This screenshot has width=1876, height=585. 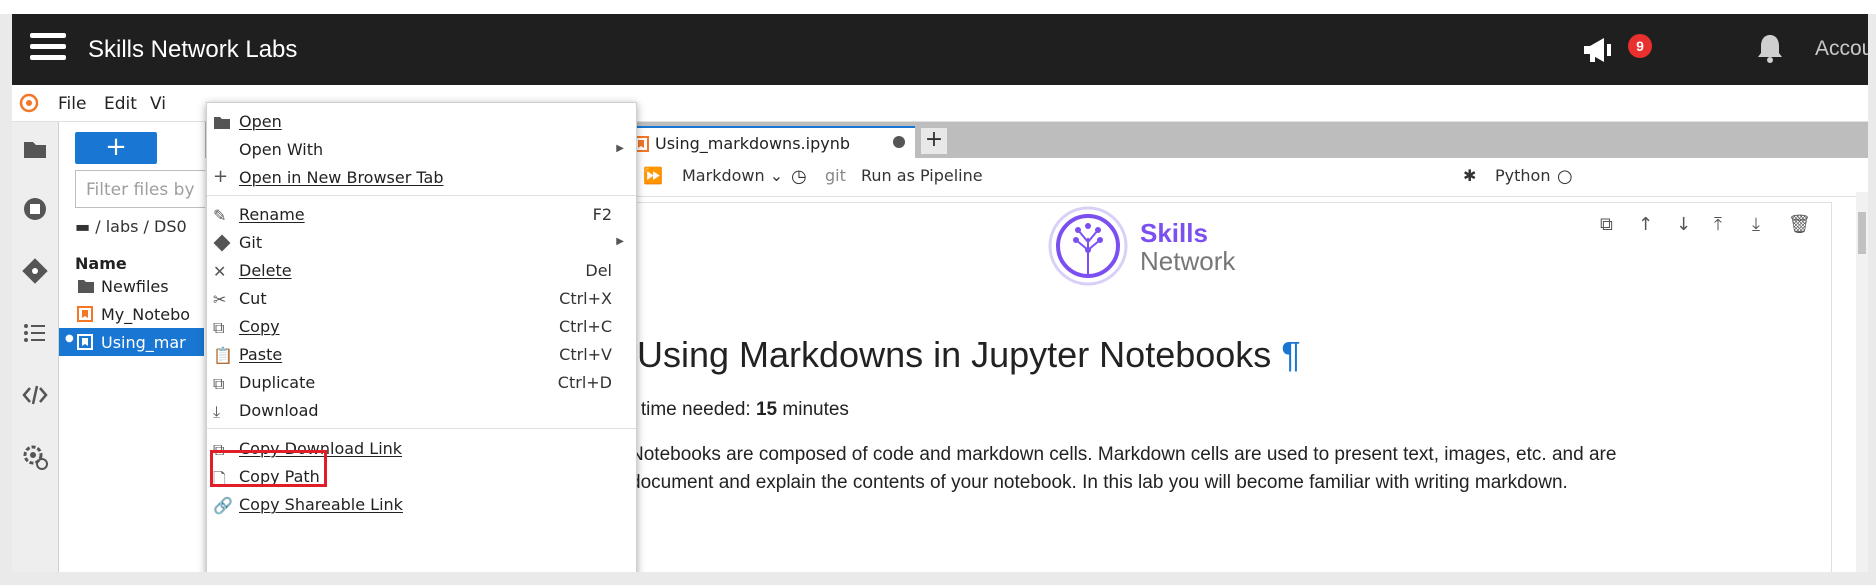 I want to click on duplicate-cell-icon: ⧉, so click(x=1606, y=224).